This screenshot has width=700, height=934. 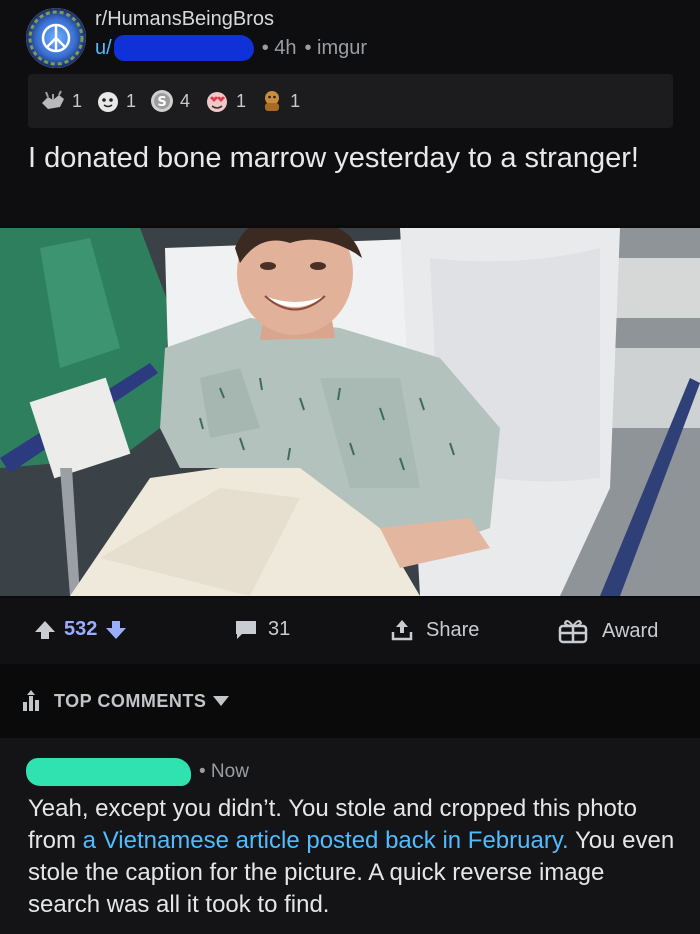 What do you see at coordinates (53, 99) in the screenshot?
I see `wholesome-award-icon` at bounding box center [53, 99].